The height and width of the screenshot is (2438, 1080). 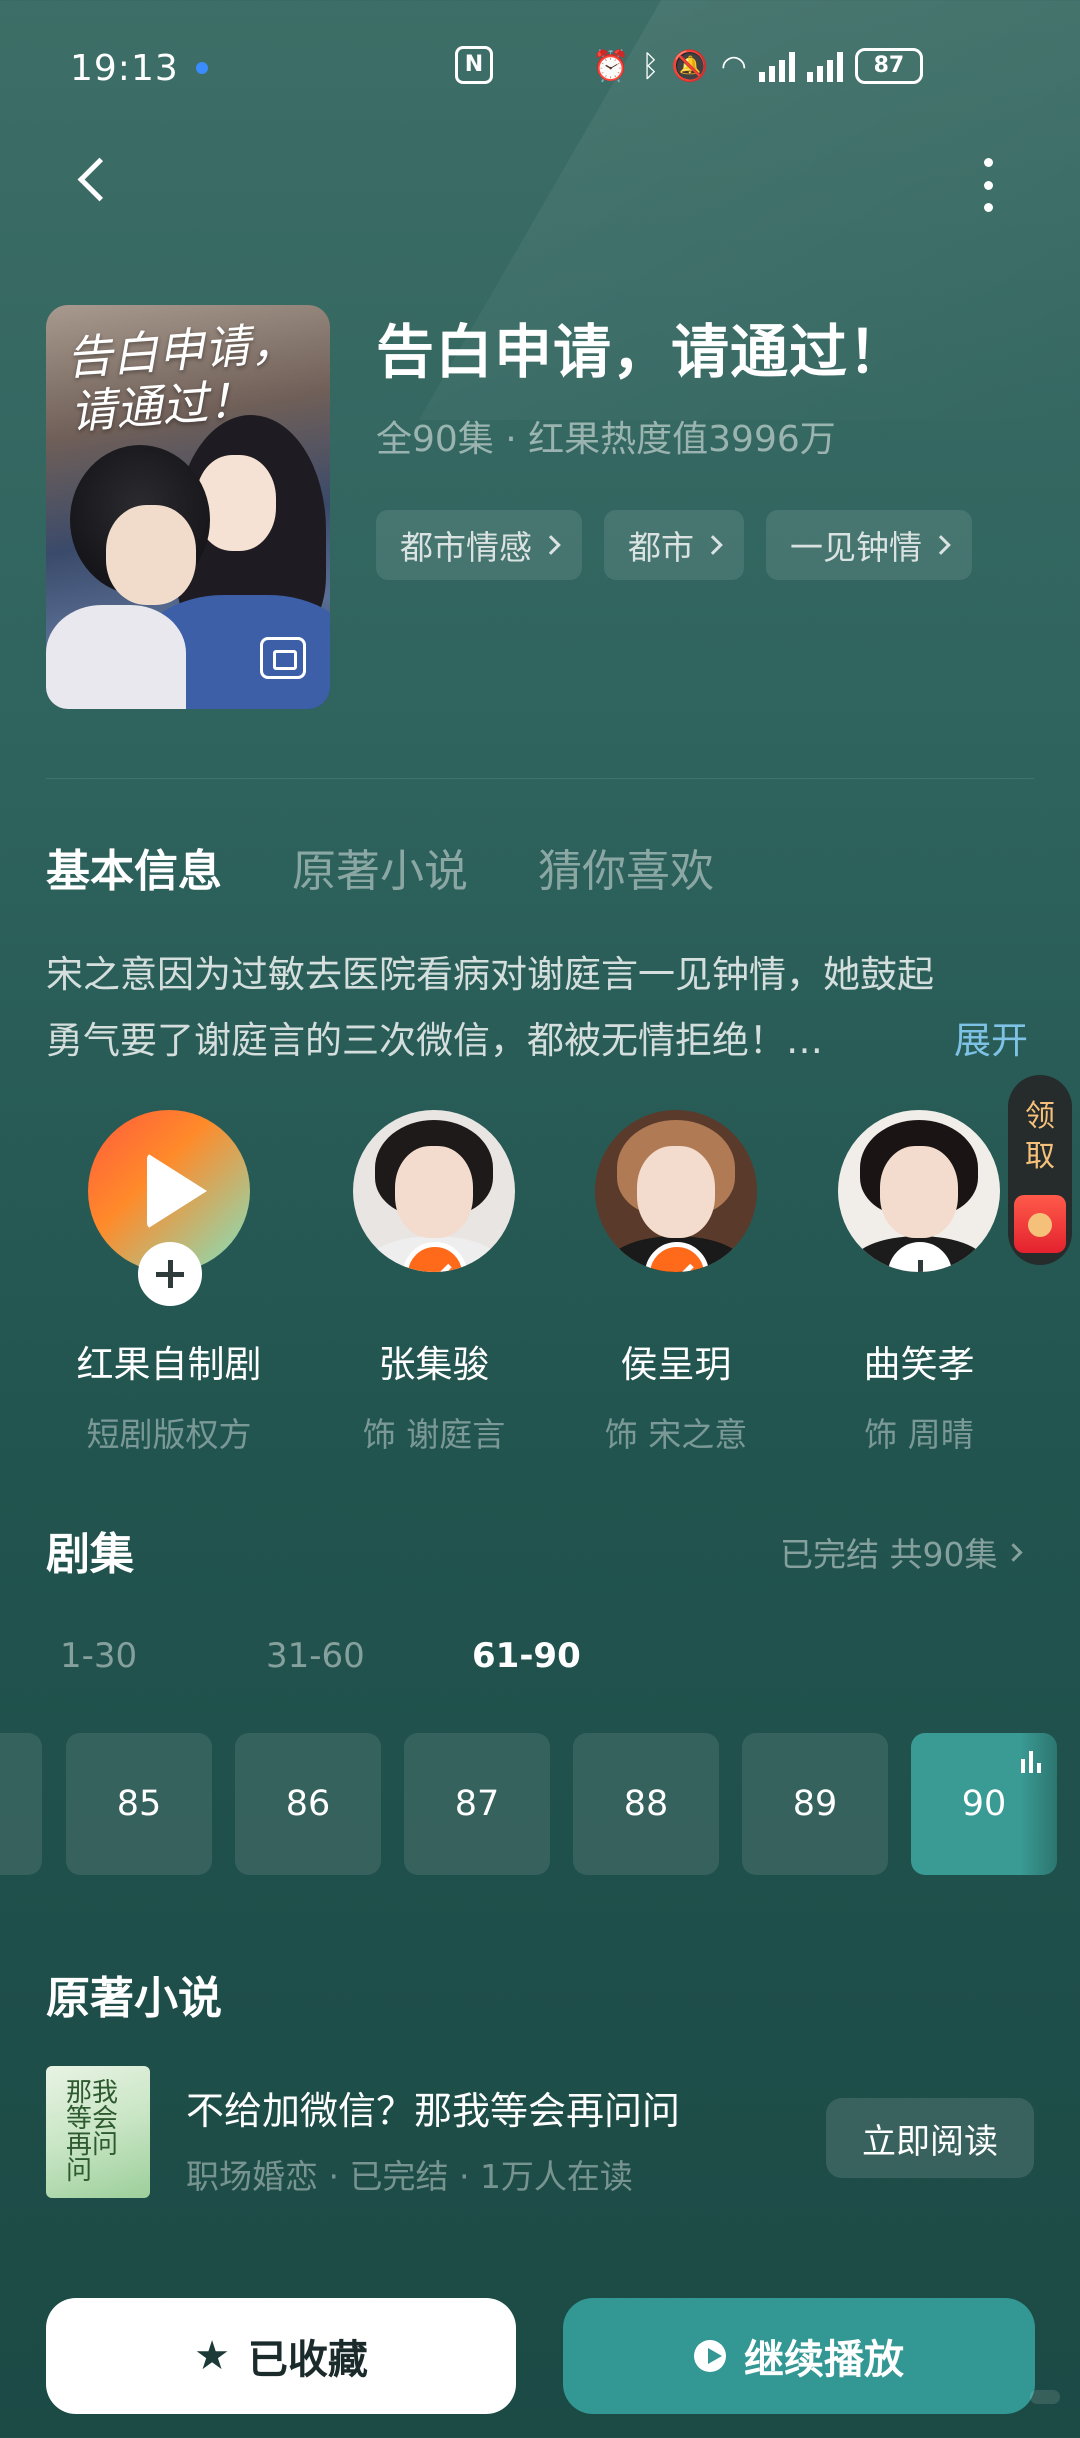 I want to click on tag-chip: 都市, so click(x=674, y=545).